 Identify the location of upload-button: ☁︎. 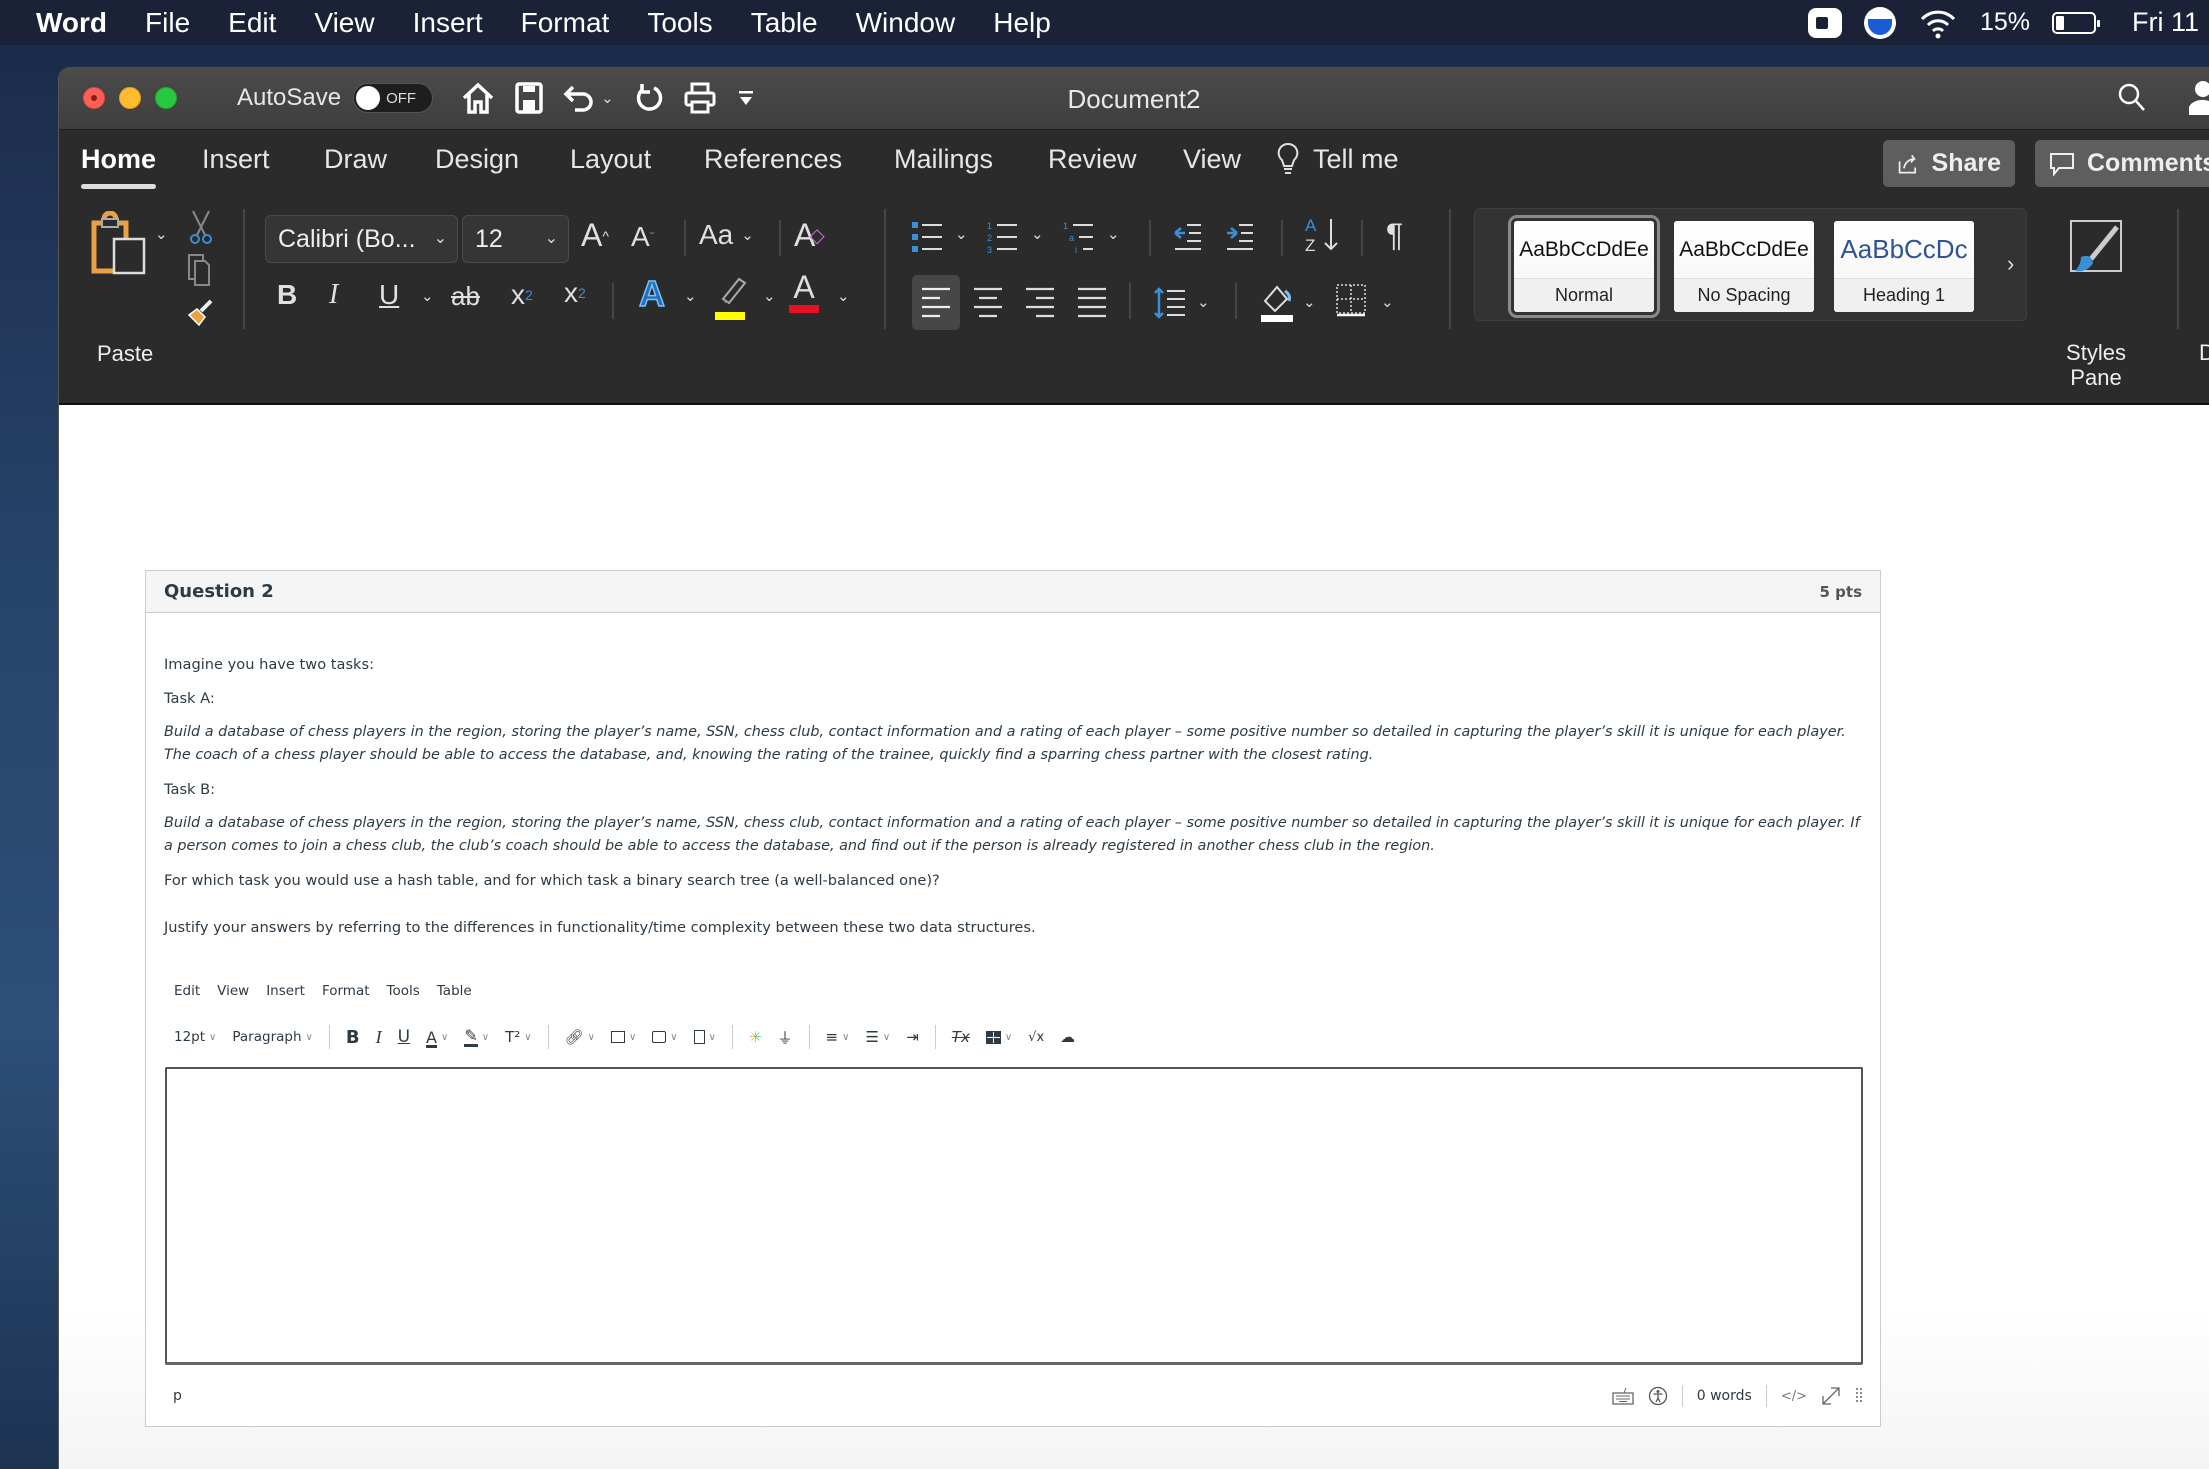
(1067, 1037).